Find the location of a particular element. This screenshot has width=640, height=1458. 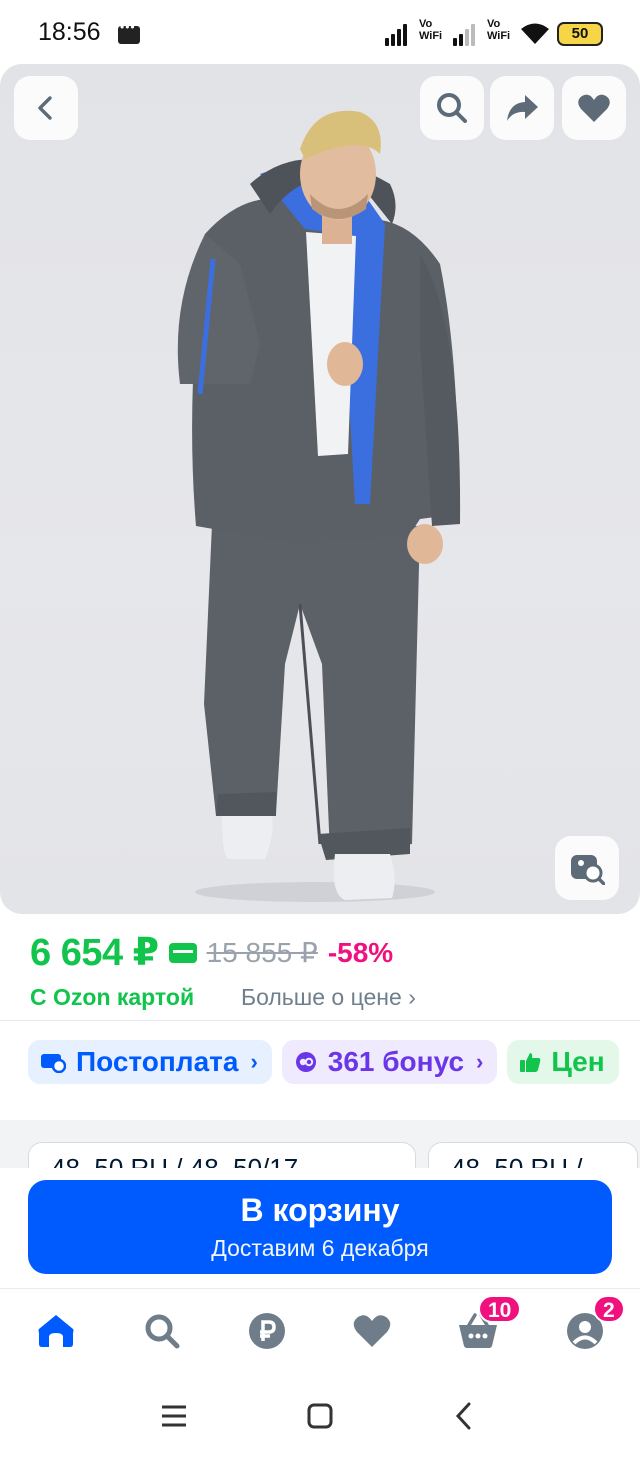

more-price-link: Больше о цене › is located at coordinates (328, 997).